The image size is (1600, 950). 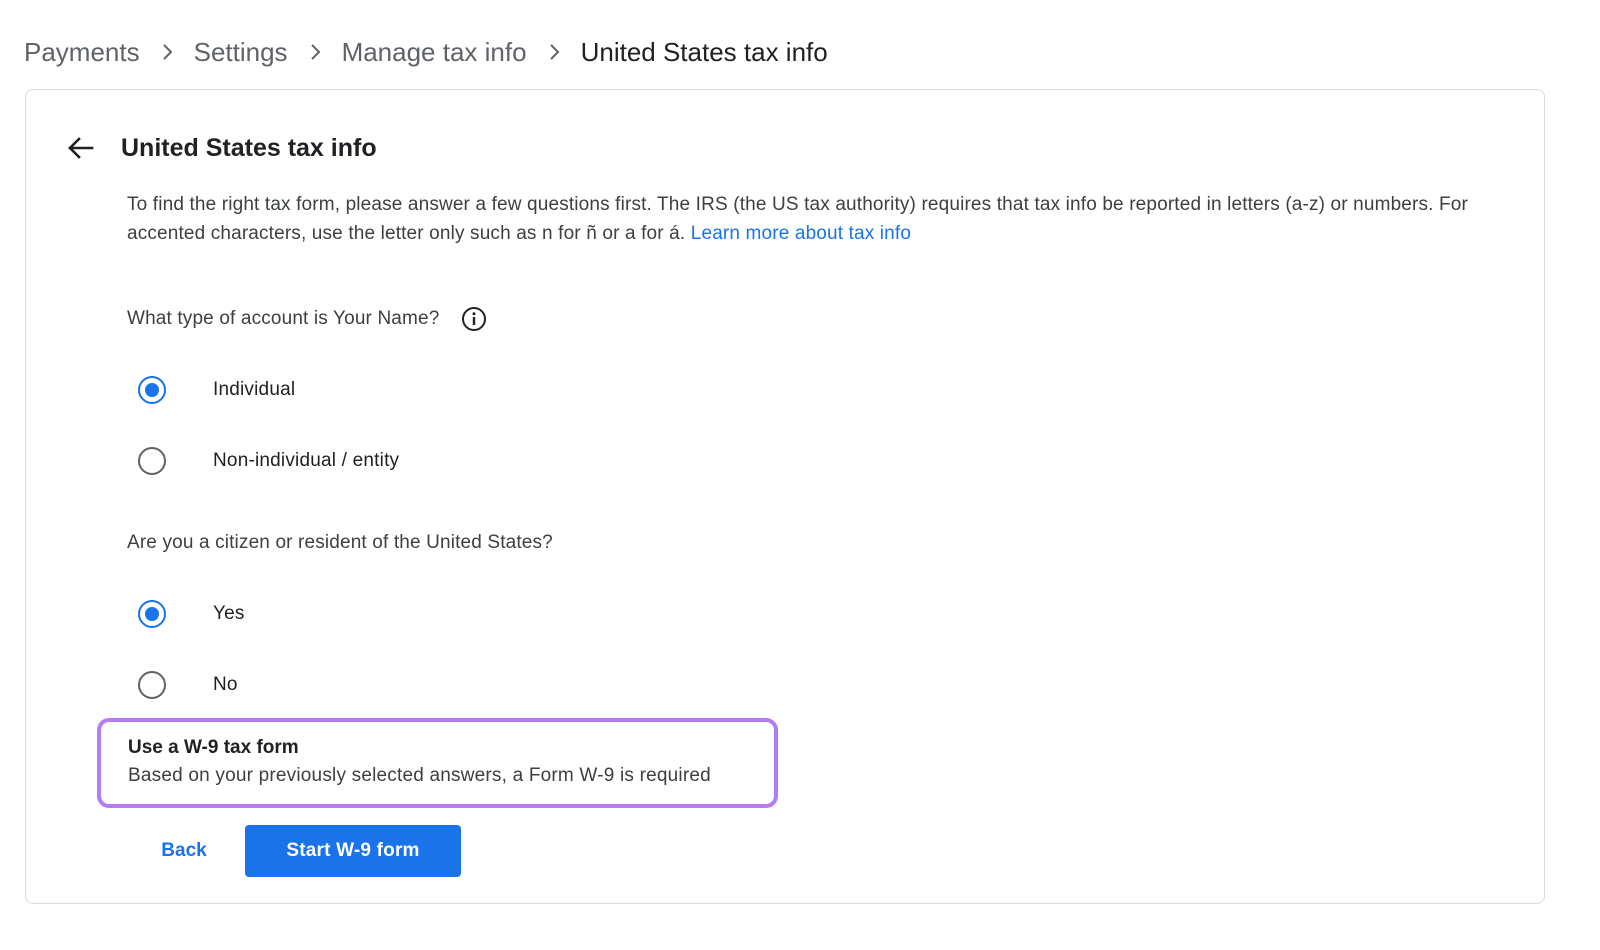 What do you see at coordinates (306, 460) in the screenshot?
I see `radio-label: Non-individual / entity` at bounding box center [306, 460].